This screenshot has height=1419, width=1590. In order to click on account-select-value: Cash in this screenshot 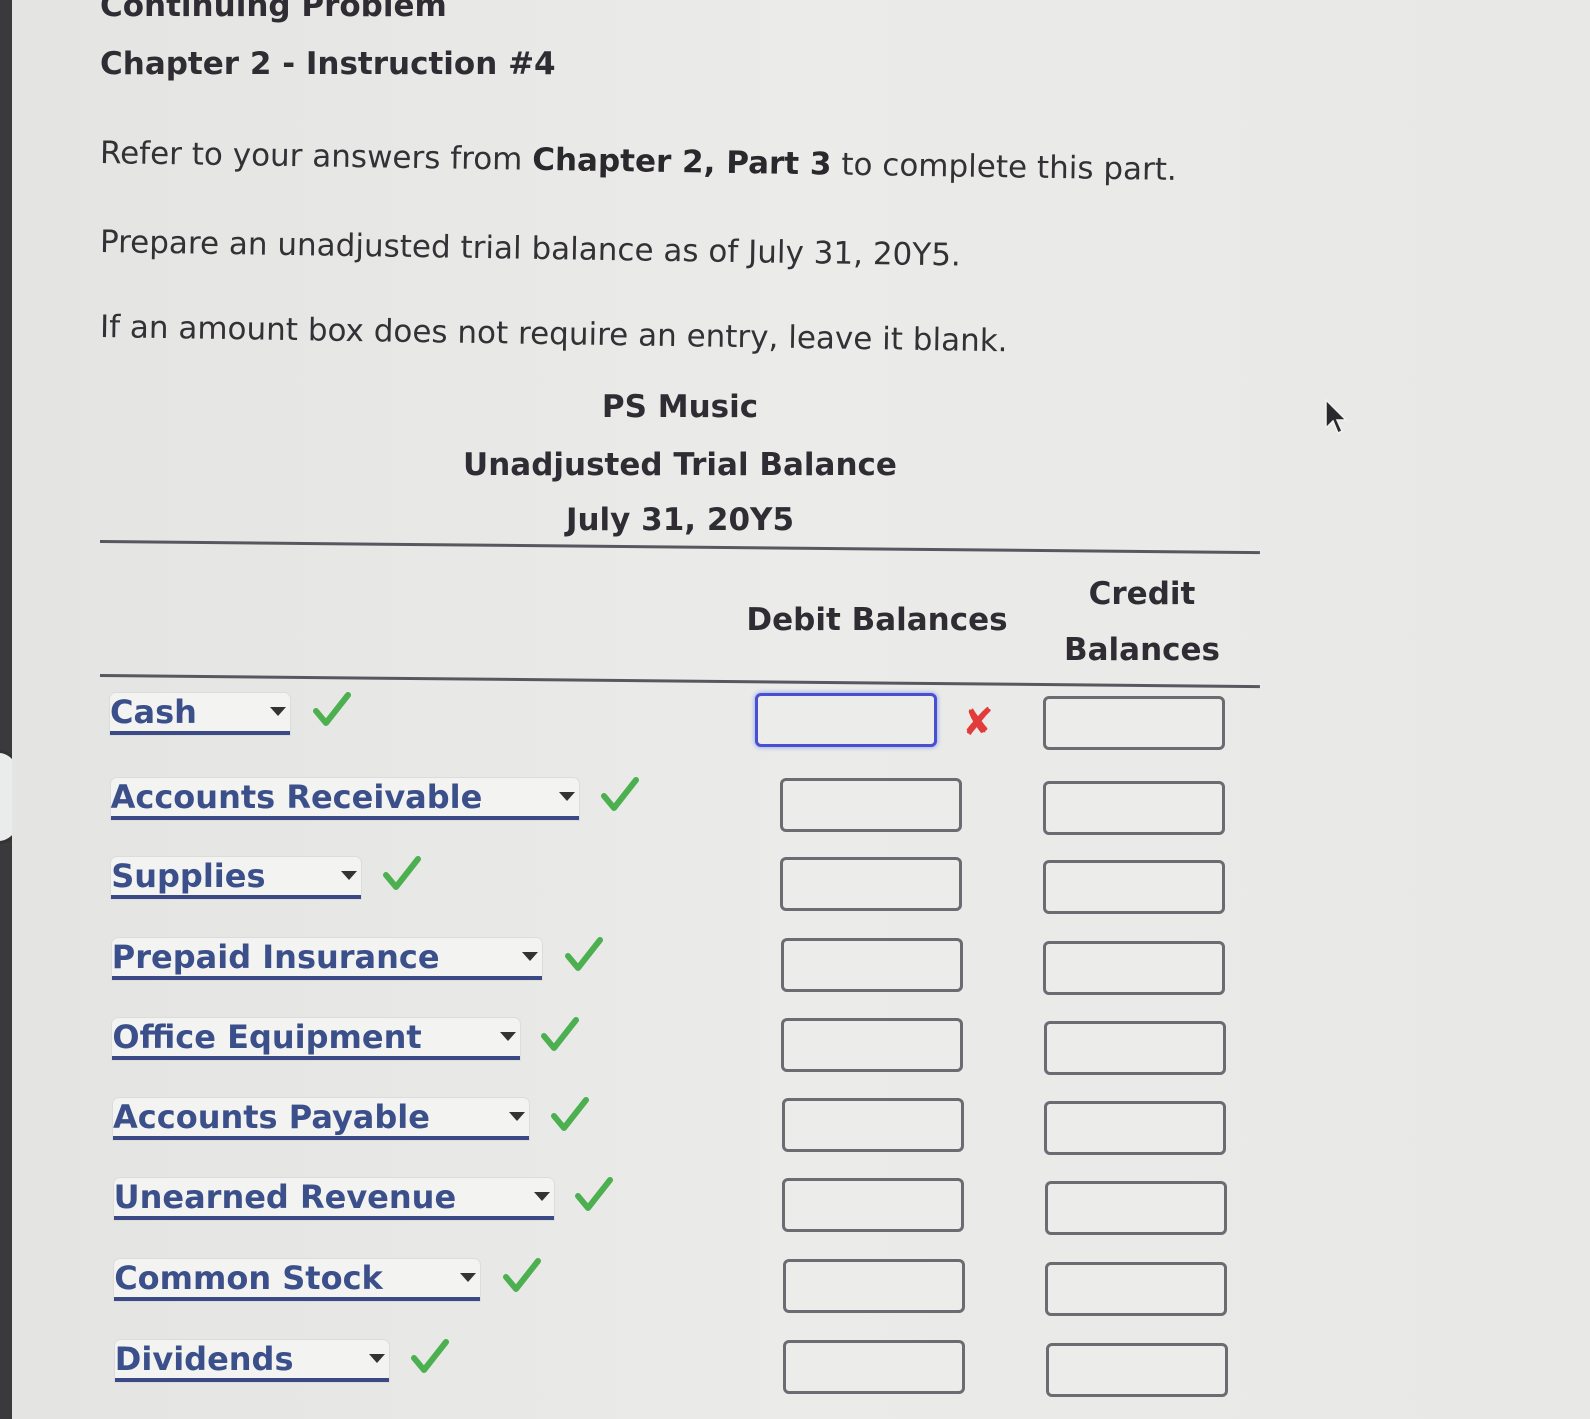, I will do `click(153, 712)`.